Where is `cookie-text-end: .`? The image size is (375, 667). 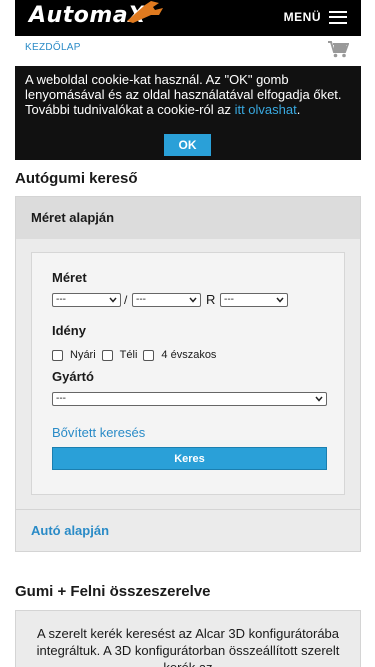
cookie-text-end: . is located at coordinates (298, 109).